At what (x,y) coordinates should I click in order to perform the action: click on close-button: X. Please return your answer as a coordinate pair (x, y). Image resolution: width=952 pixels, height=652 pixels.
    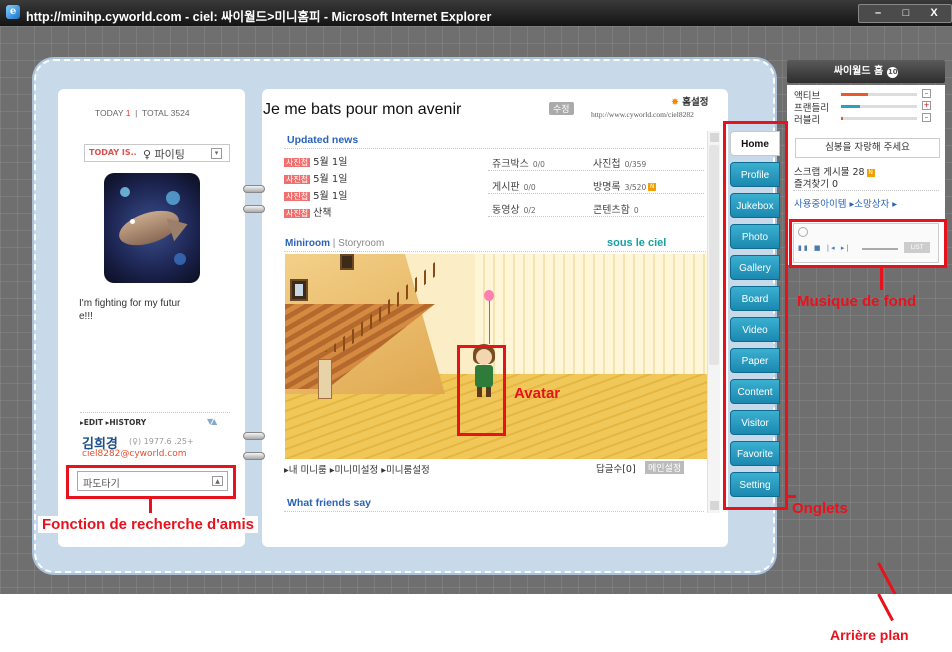
    Looking at the image, I should click on (934, 13).